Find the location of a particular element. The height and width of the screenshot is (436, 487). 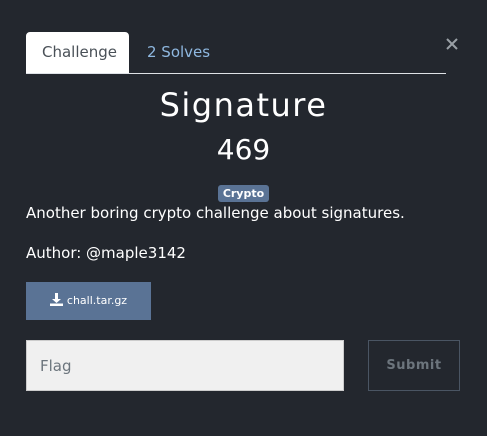

flag-input is located at coordinates (185, 365).